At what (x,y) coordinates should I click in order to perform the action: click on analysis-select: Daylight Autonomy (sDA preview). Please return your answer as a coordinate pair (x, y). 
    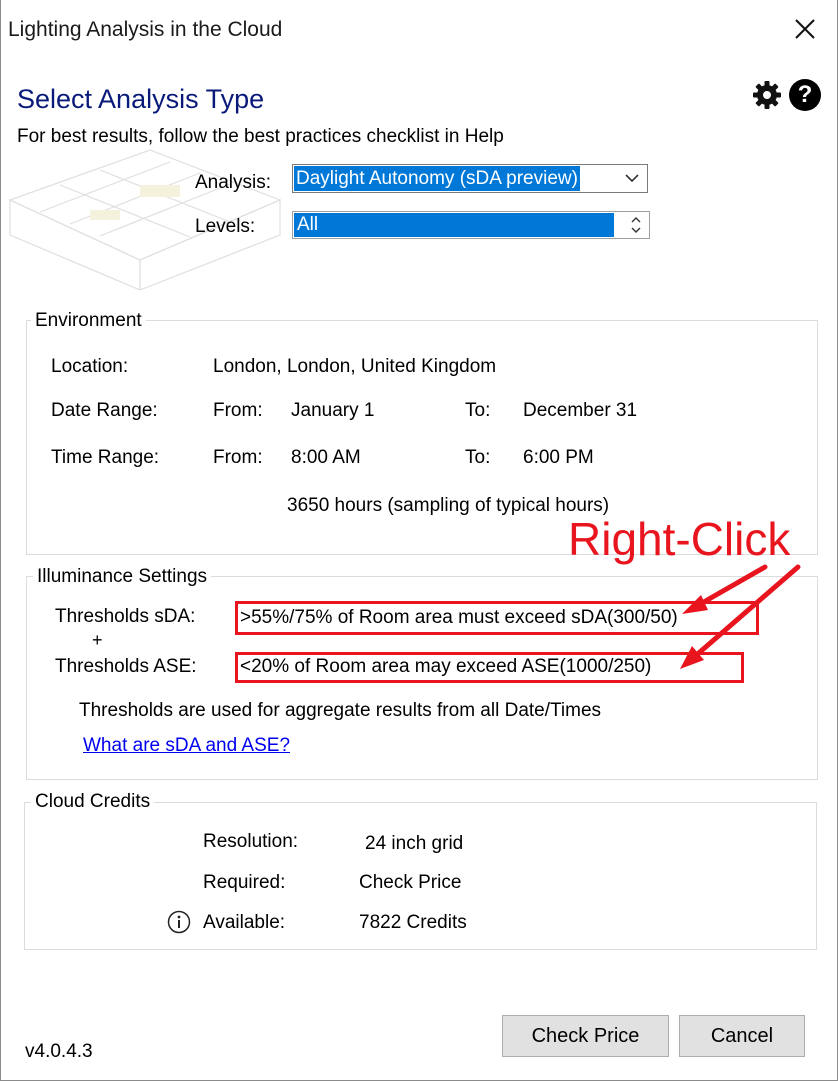
    Looking at the image, I should click on (470, 178).